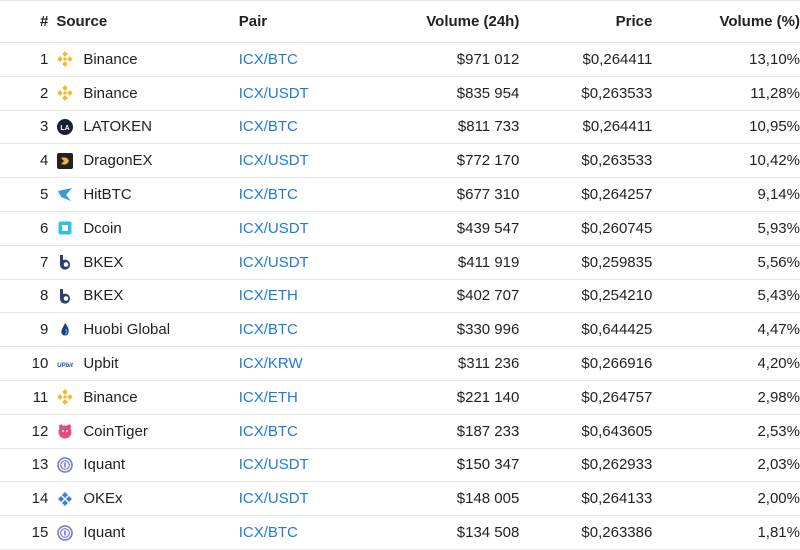  Describe the element at coordinates (44, 93) in the screenshot. I see `rank-cell: 2` at that location.